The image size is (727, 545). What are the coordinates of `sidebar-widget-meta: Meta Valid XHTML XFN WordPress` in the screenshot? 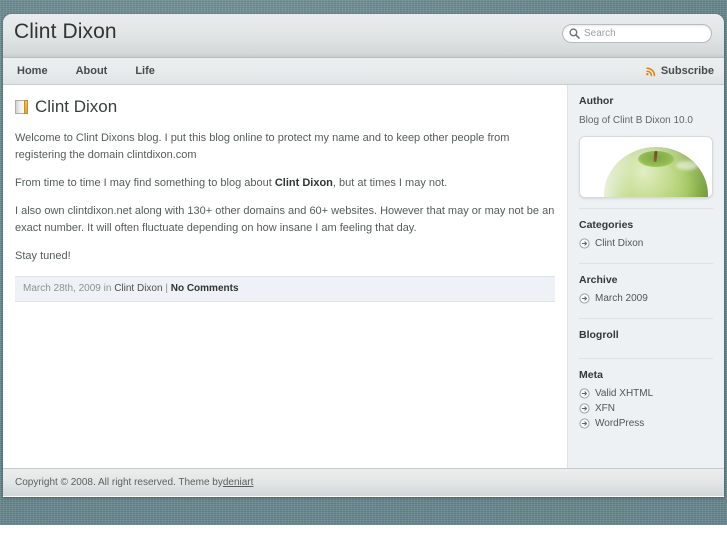 It's located at (646, 400).